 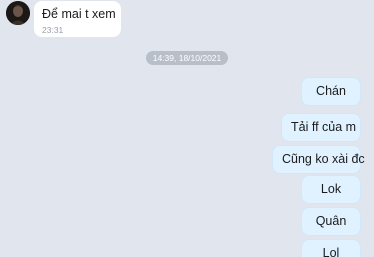 I want to click on outgoing-message-bubble: Lok, so click(x=331, y=189).